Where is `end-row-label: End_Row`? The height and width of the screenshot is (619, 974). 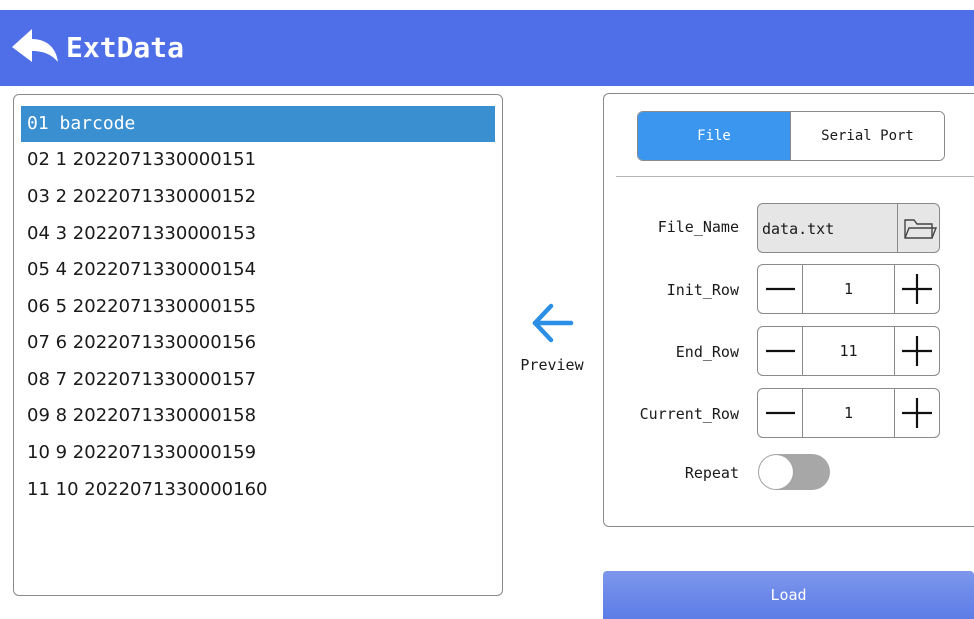 end-row-label: End_Row is located at coordinates (707, 352).